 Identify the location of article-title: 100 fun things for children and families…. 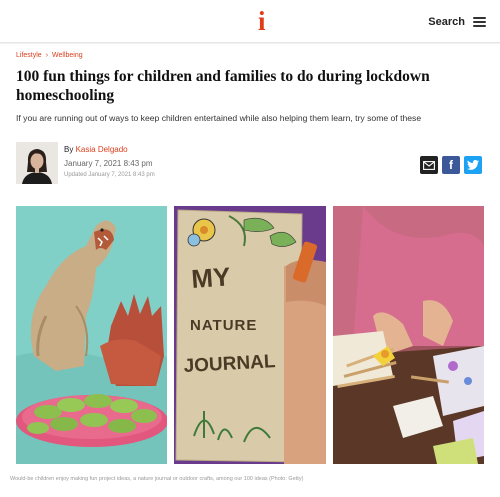
(223, 86).